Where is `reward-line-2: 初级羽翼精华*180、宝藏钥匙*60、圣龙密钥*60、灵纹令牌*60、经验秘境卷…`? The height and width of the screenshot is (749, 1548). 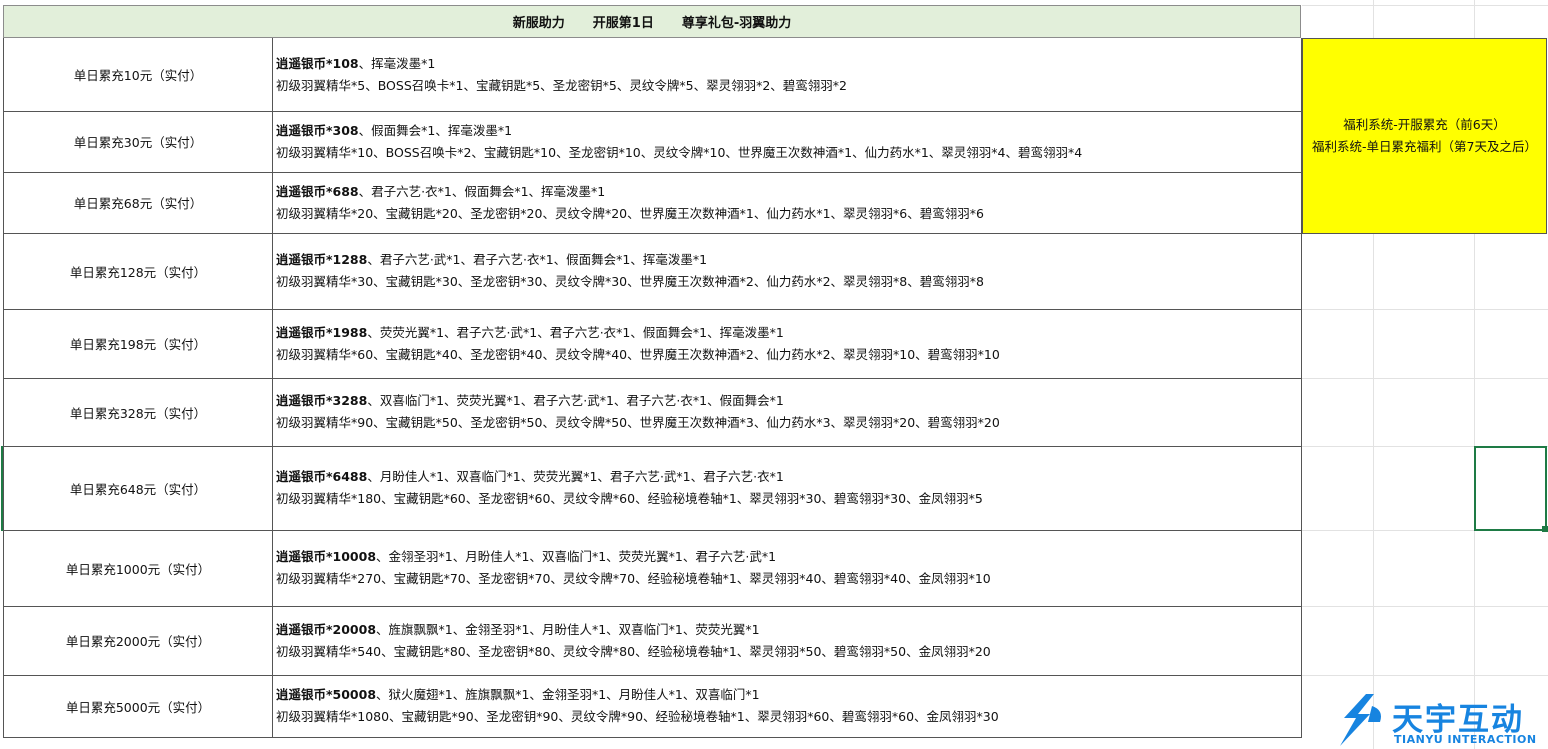 reward-line-2: 初级羽翼精华*180、宝藏钥匙*60、圣龙密钥*60、灵纹令牌*60、经验秘境卷… is located at coordinates (629, 498).